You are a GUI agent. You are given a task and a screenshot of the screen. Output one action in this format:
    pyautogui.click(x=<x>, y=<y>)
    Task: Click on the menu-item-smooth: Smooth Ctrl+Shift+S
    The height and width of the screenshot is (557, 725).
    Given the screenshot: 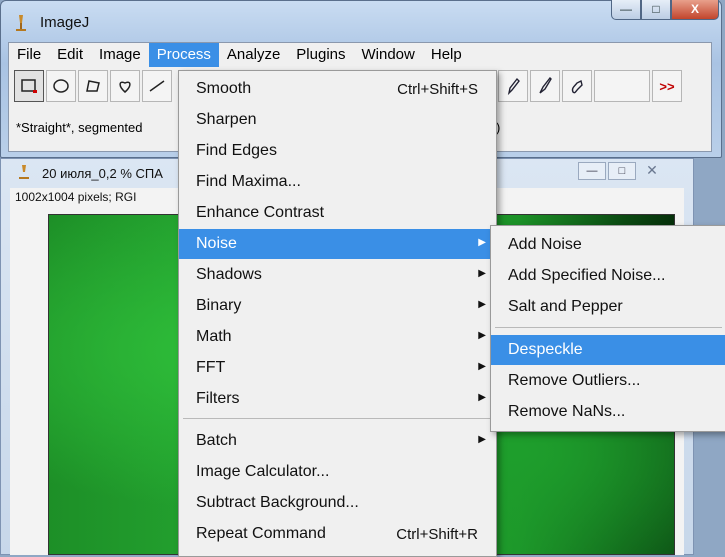 What is the action you would take?
    pyautogui.click(x=337, y=89)
    